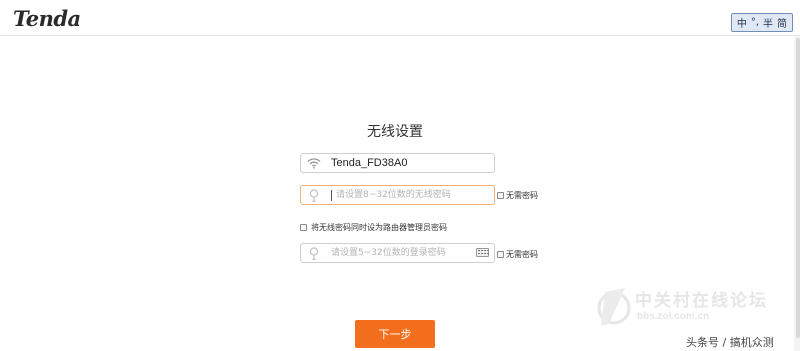  What do you see at coordinates (768, 22) in the screenshot?
I see `ime-width: 半` at bounding box center [768, 22].